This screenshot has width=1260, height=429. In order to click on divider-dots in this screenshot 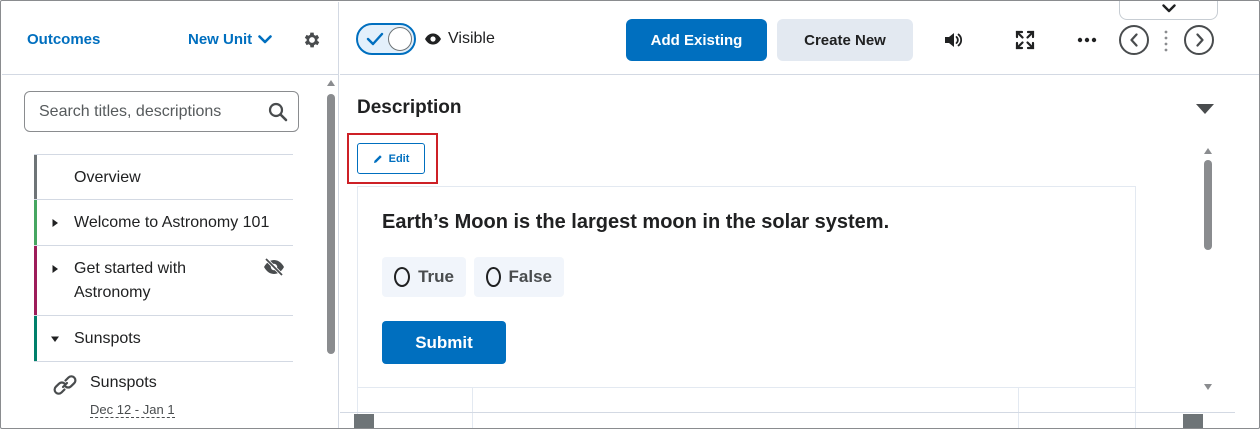, I will do `click(1166, 41)`.